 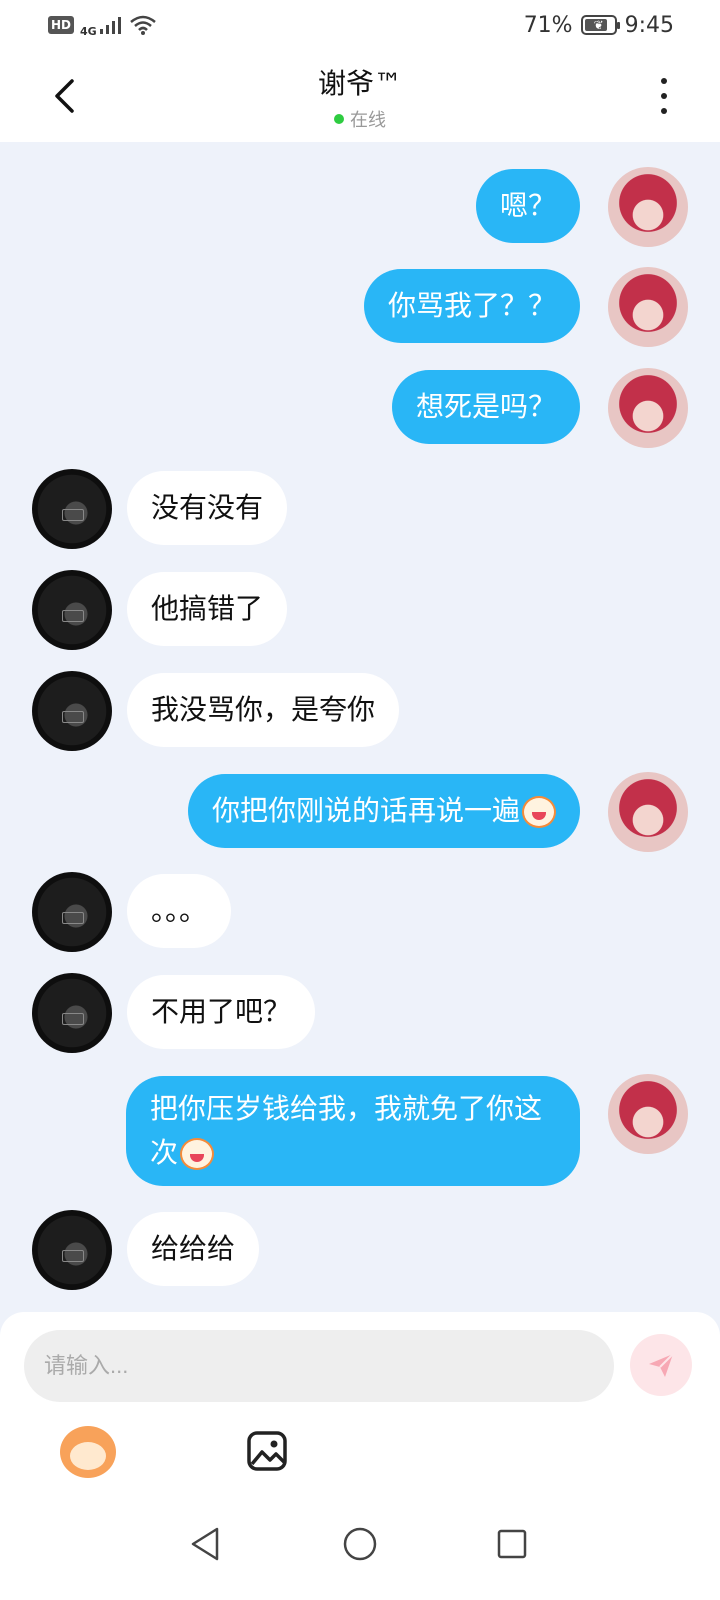 What do you see at coordinates (88, 31) in the screenshot?
I see `network-type: 4G` at bounding box center [88, 31].